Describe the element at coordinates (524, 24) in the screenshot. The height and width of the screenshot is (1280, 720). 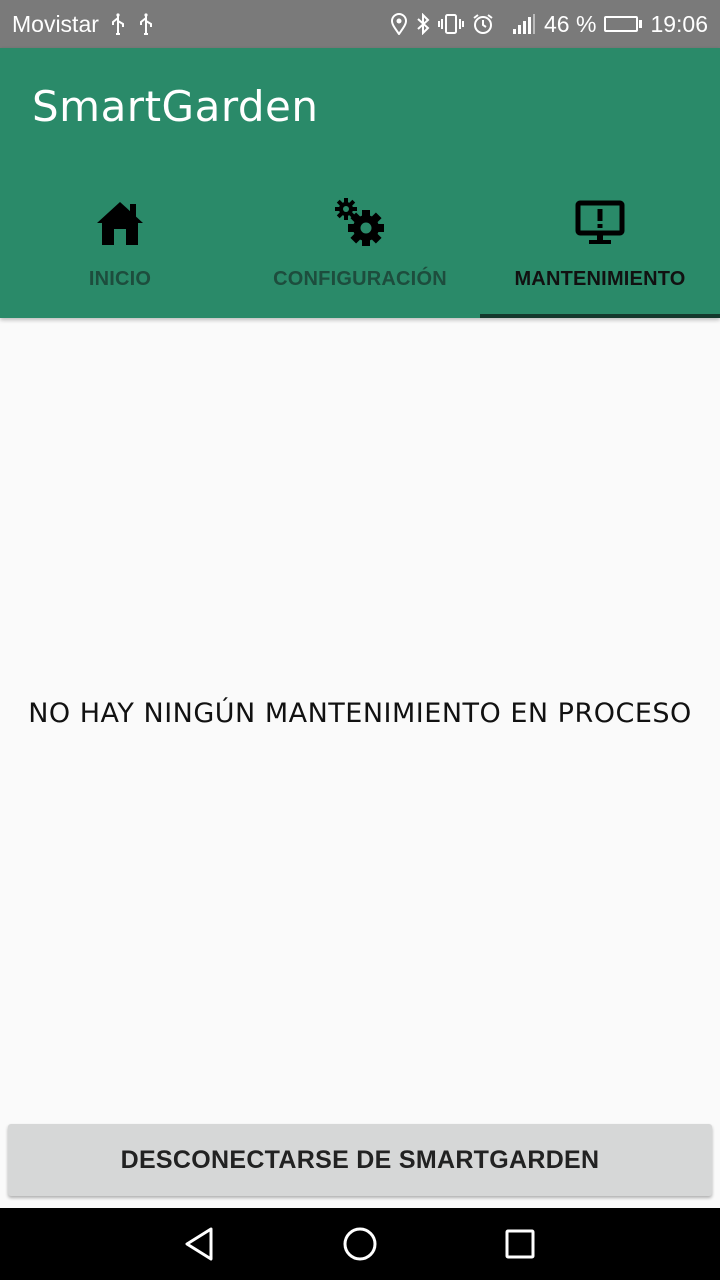
I see `signal-icon` at that location.